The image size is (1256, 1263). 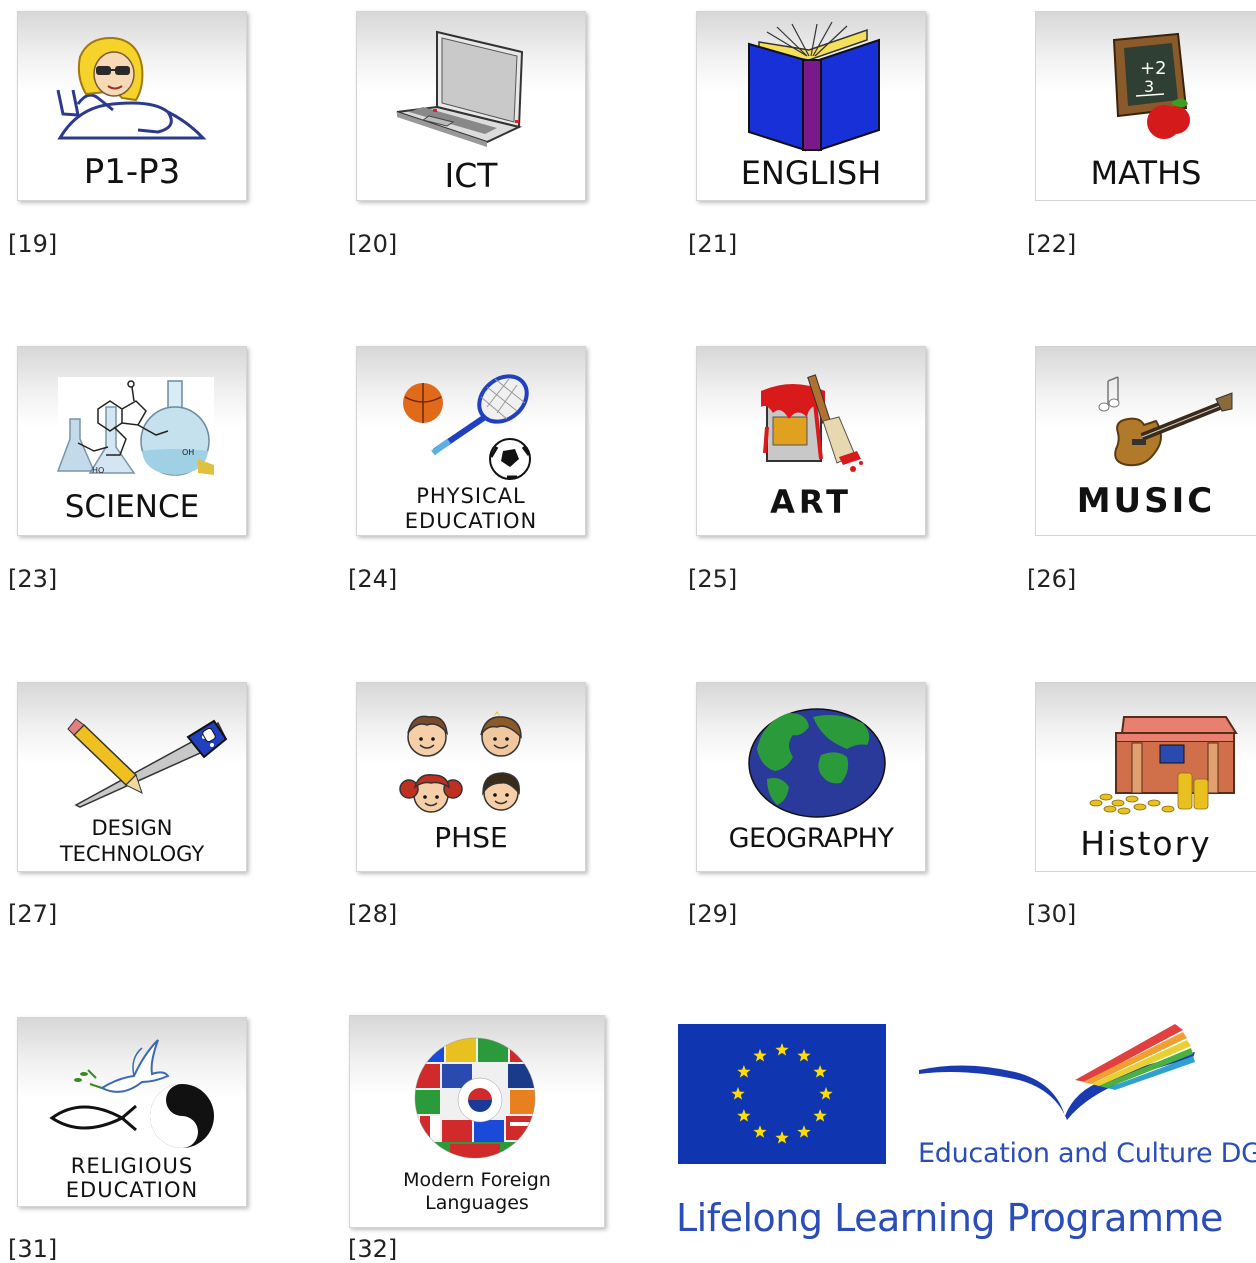 What do you see at coordinates (477, 1180) in the screenshot?
I see `tile-label-line-1: Modern Foreign` at bounding box center [477, 1180].